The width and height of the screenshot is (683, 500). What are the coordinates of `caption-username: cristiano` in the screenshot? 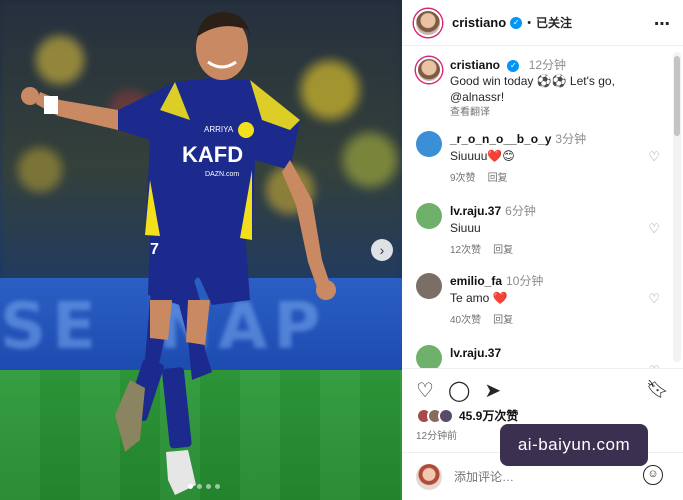 It's located at (475, 65).